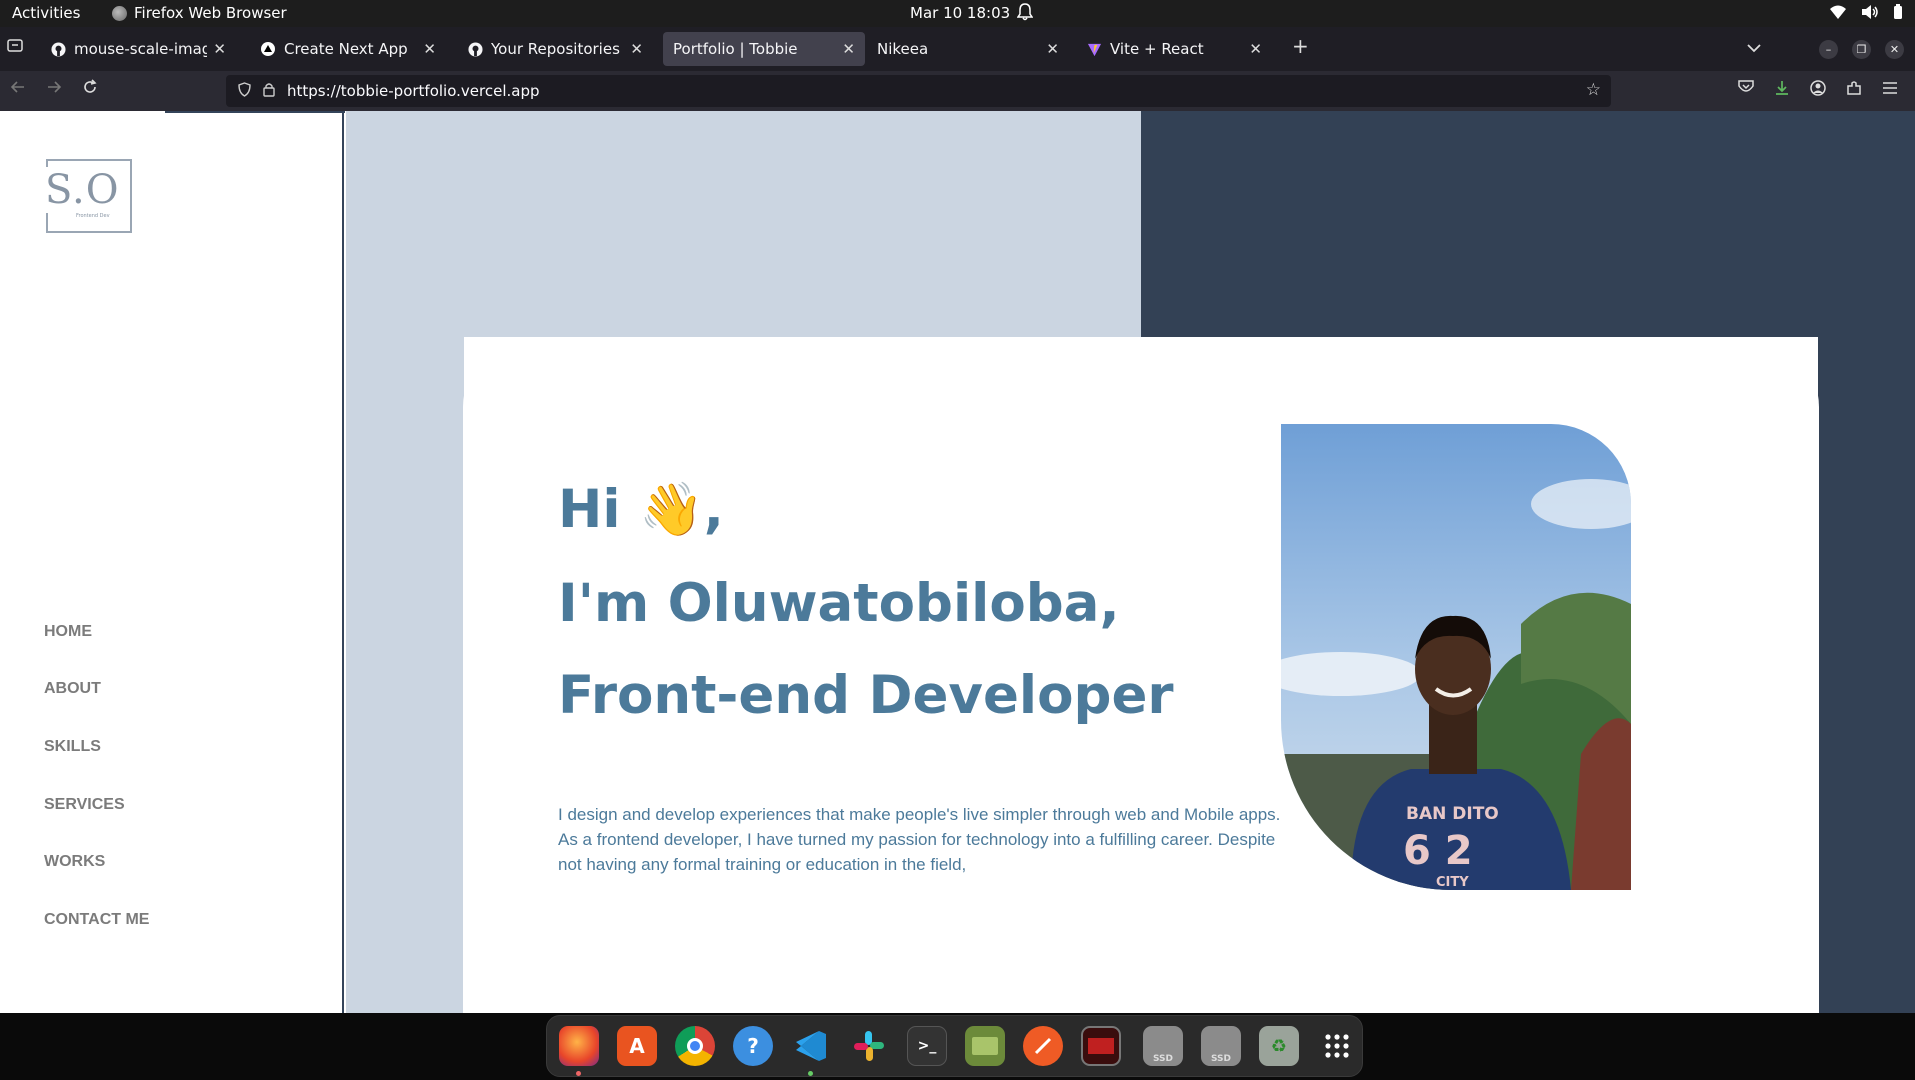  I want to click on tab-vite-react: Vite + React ✕, so click(1174, 49).